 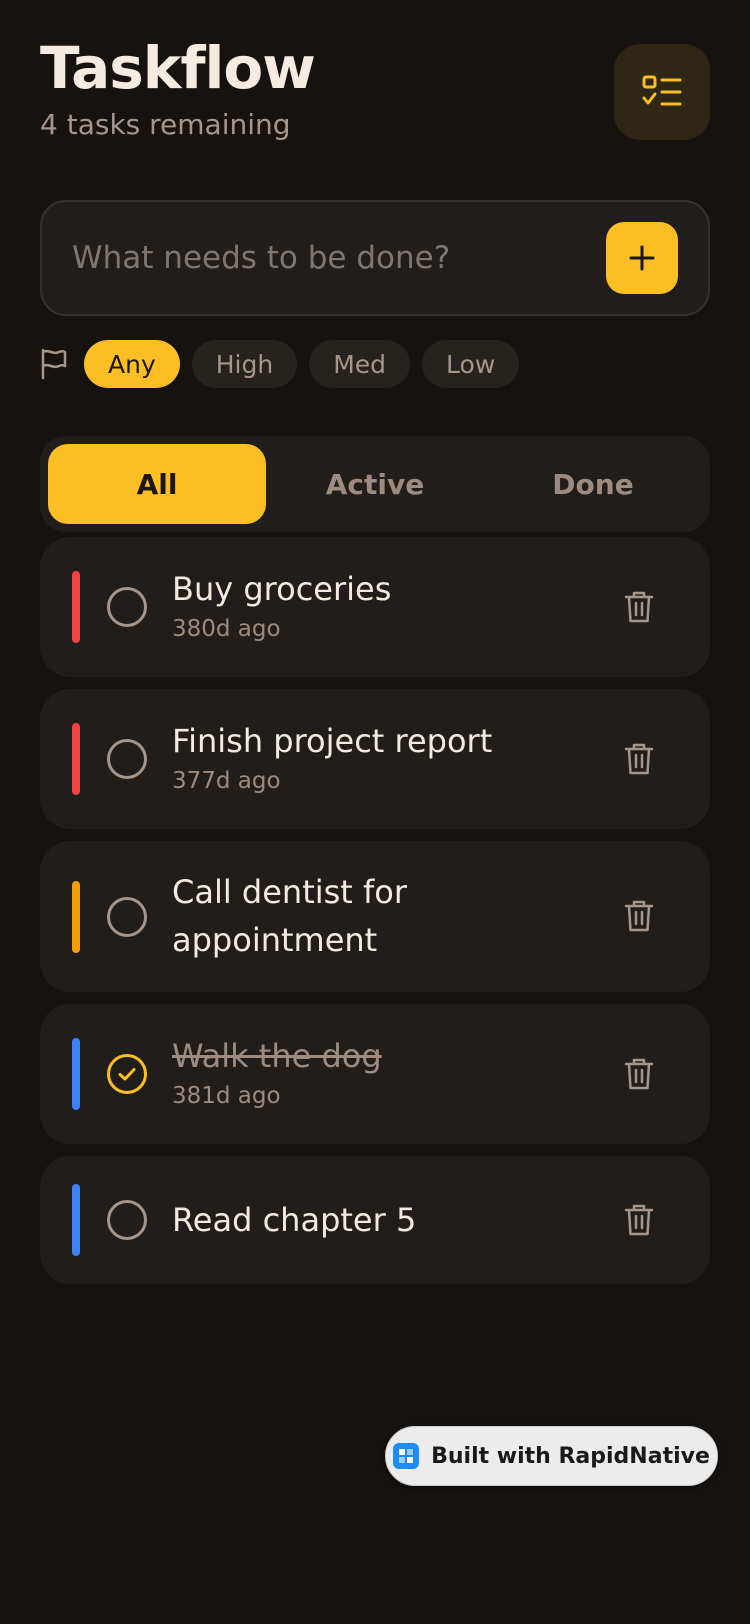 I want to click on task-time: 381d ago, so click(x=226, y=1096).